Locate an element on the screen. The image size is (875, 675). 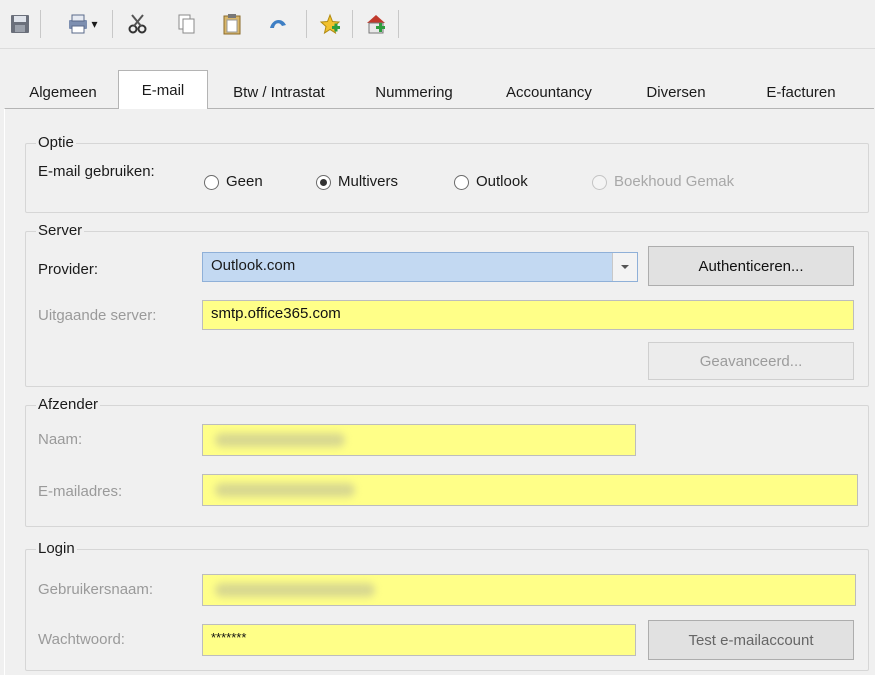
afzender-legend: Afzender is located at coordinates (68, 405).